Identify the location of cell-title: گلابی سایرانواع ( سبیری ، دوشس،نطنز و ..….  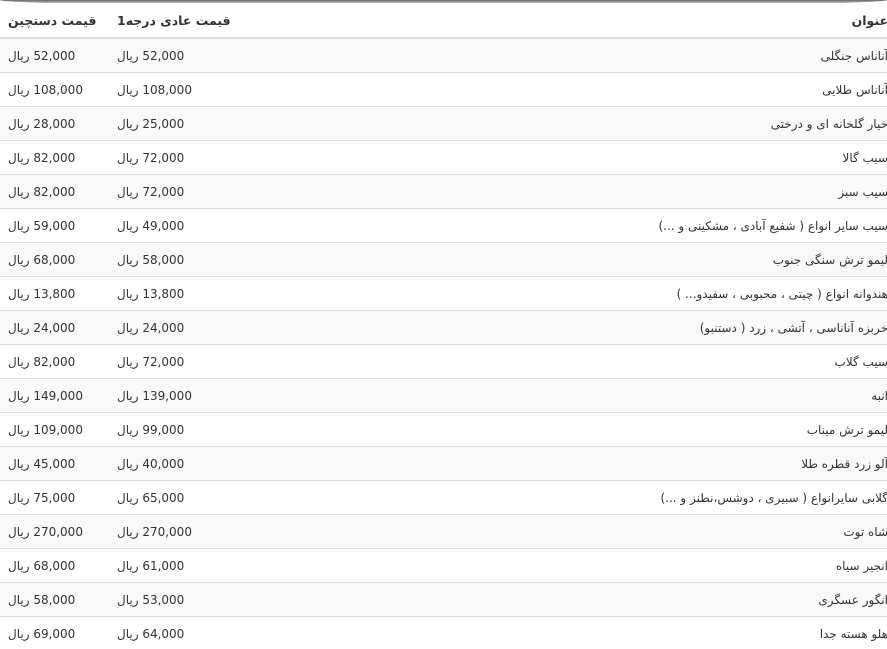
(648, 497).